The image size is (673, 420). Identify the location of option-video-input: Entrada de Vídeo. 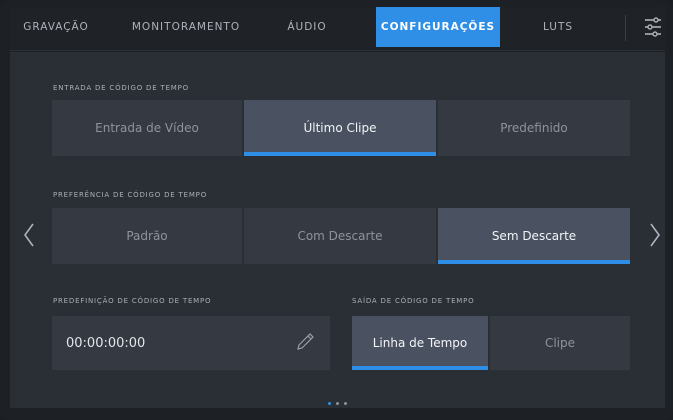
(148, 128).